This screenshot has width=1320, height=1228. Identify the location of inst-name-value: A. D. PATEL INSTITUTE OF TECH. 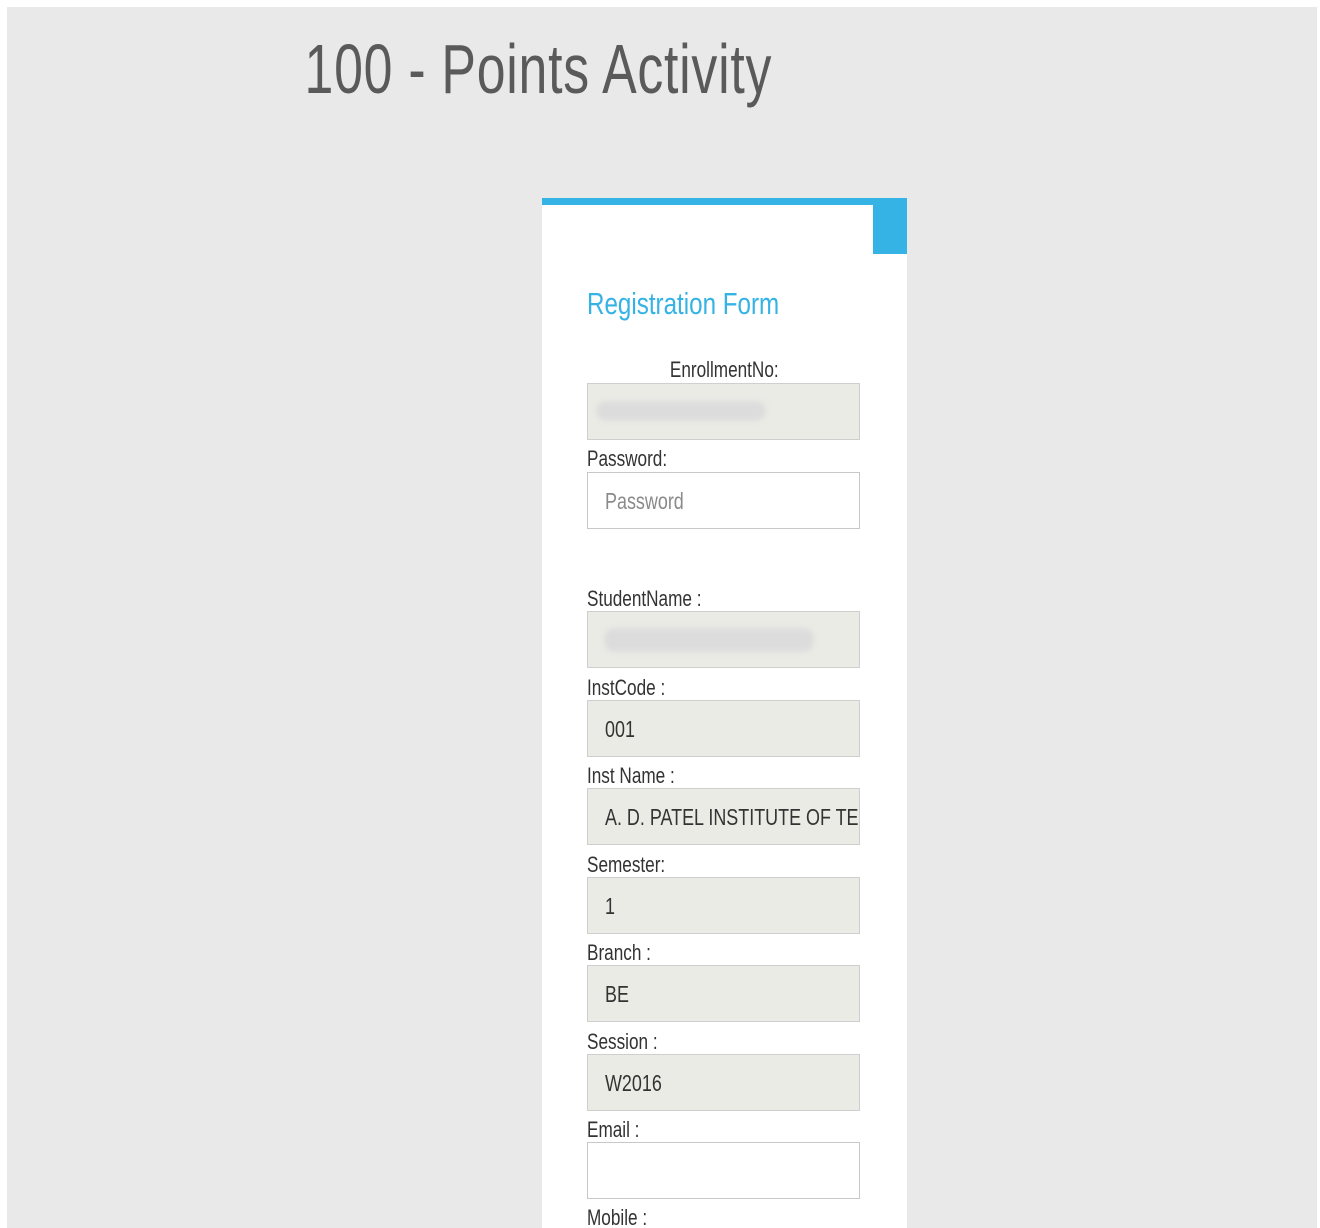
(732, 817).